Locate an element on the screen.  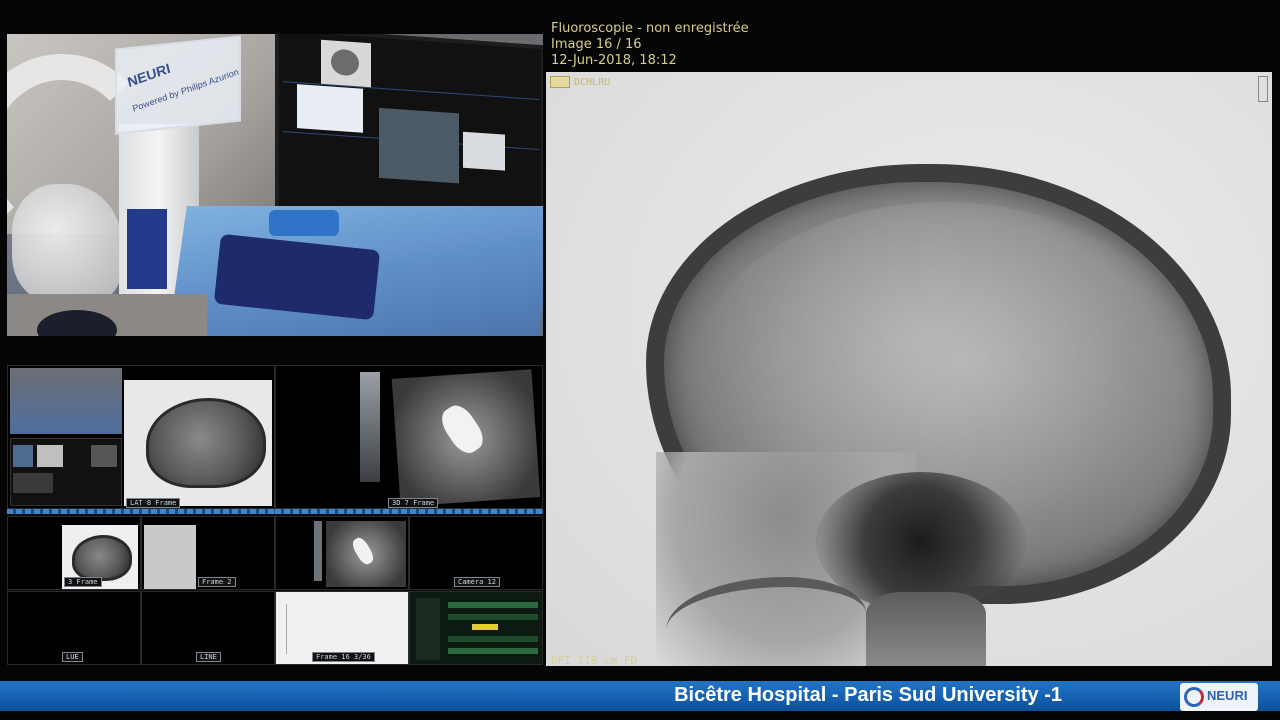
sign-title: NEURI is located at coordinates (148, 75).